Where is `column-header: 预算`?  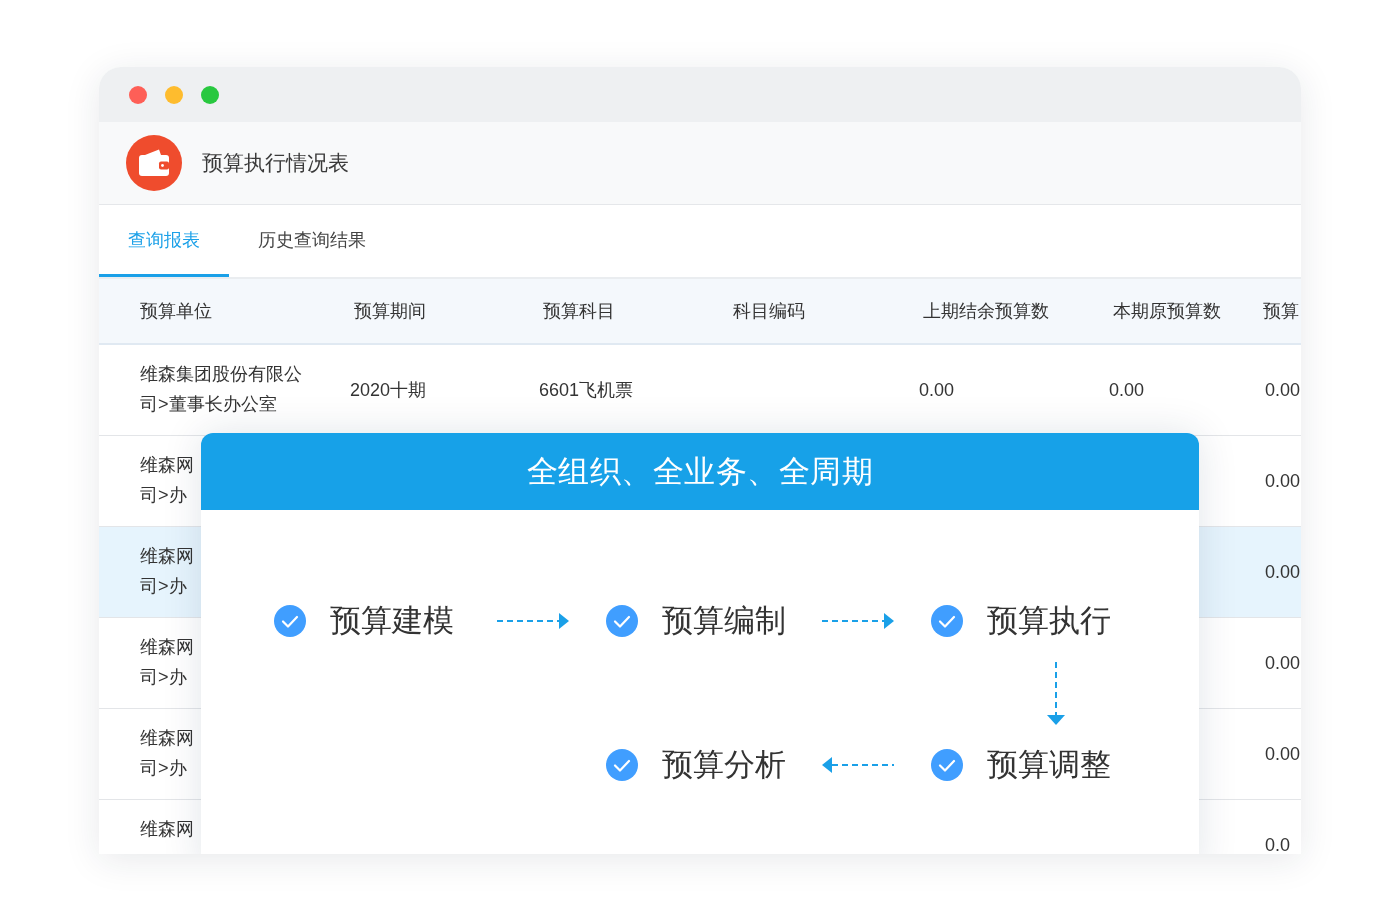 column-header: 预算 is located at coordinates (1281, 311).